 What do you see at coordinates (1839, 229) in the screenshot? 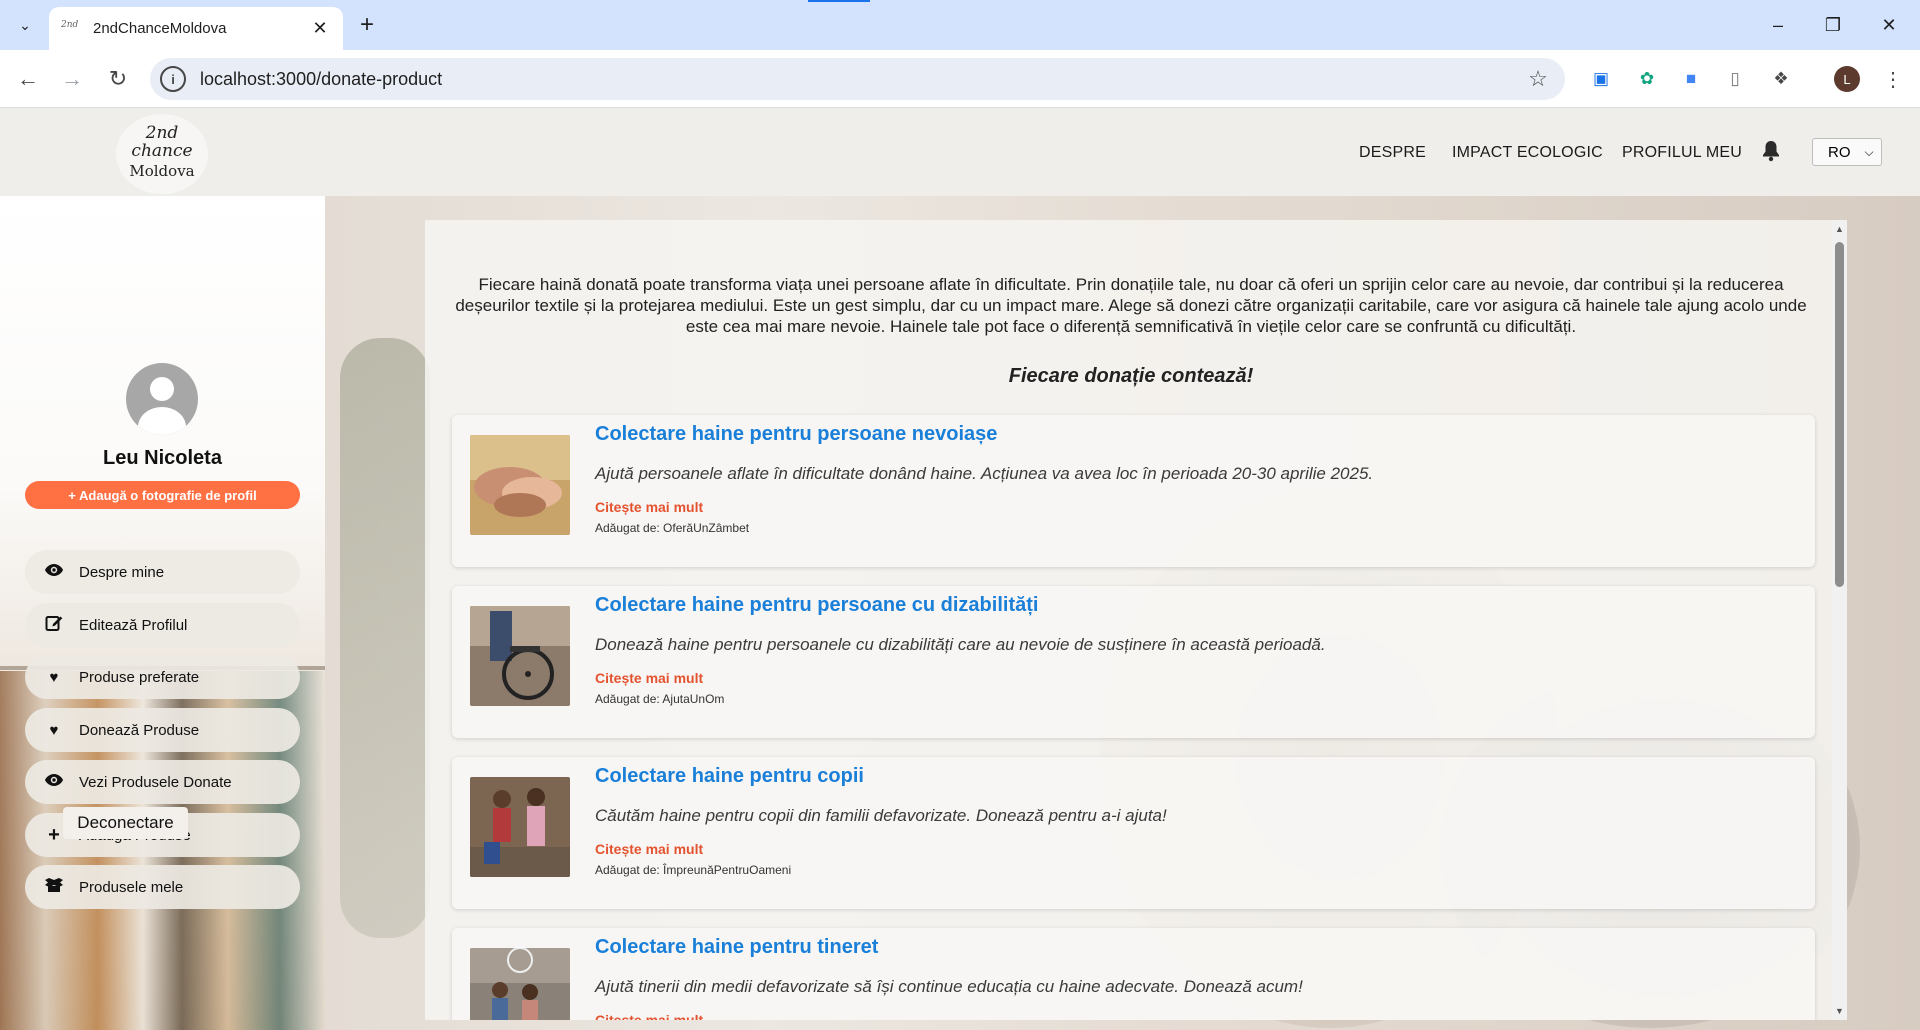
I see `scroll-up-arrow-icon: ▲` at bounding box center [1839, 229].